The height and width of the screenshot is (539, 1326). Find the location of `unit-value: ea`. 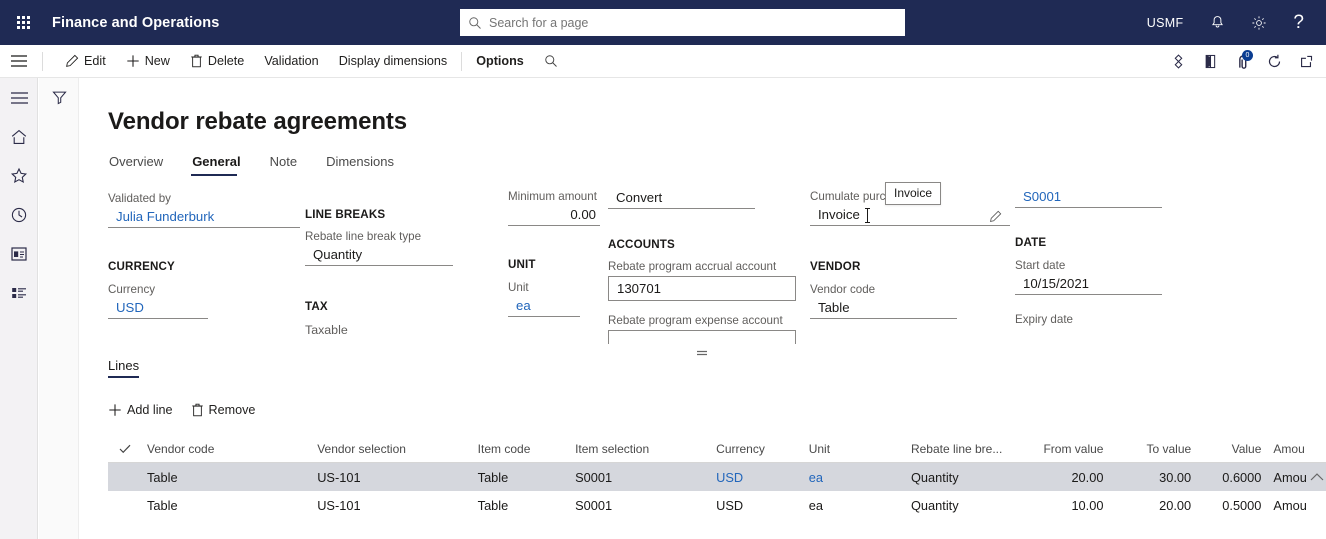

unit-value: ea is located at coordinates (544, 307).